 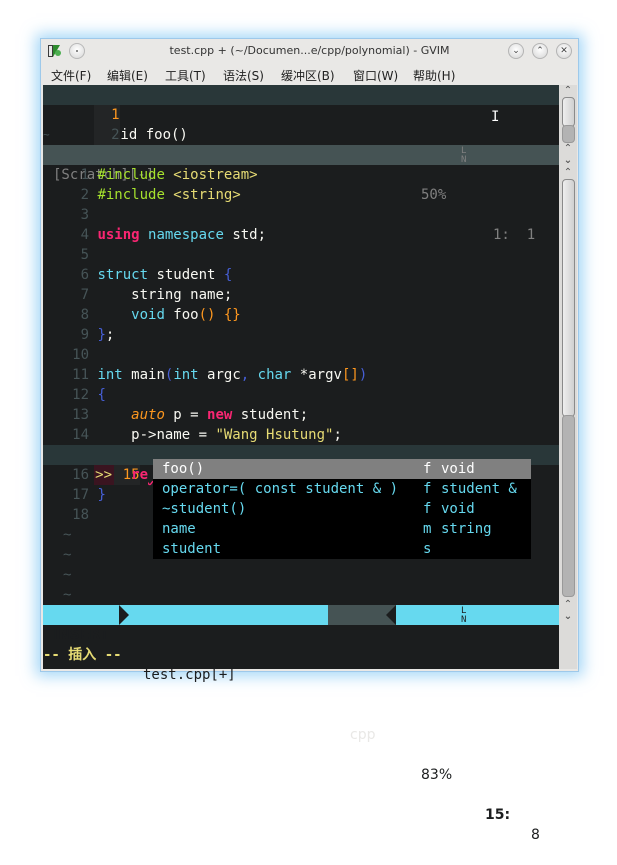 What do you see at coordinates (375, 75) in the screenshot?
I see `menu-window: 窗口(W)` at bounding box center [375, 75].